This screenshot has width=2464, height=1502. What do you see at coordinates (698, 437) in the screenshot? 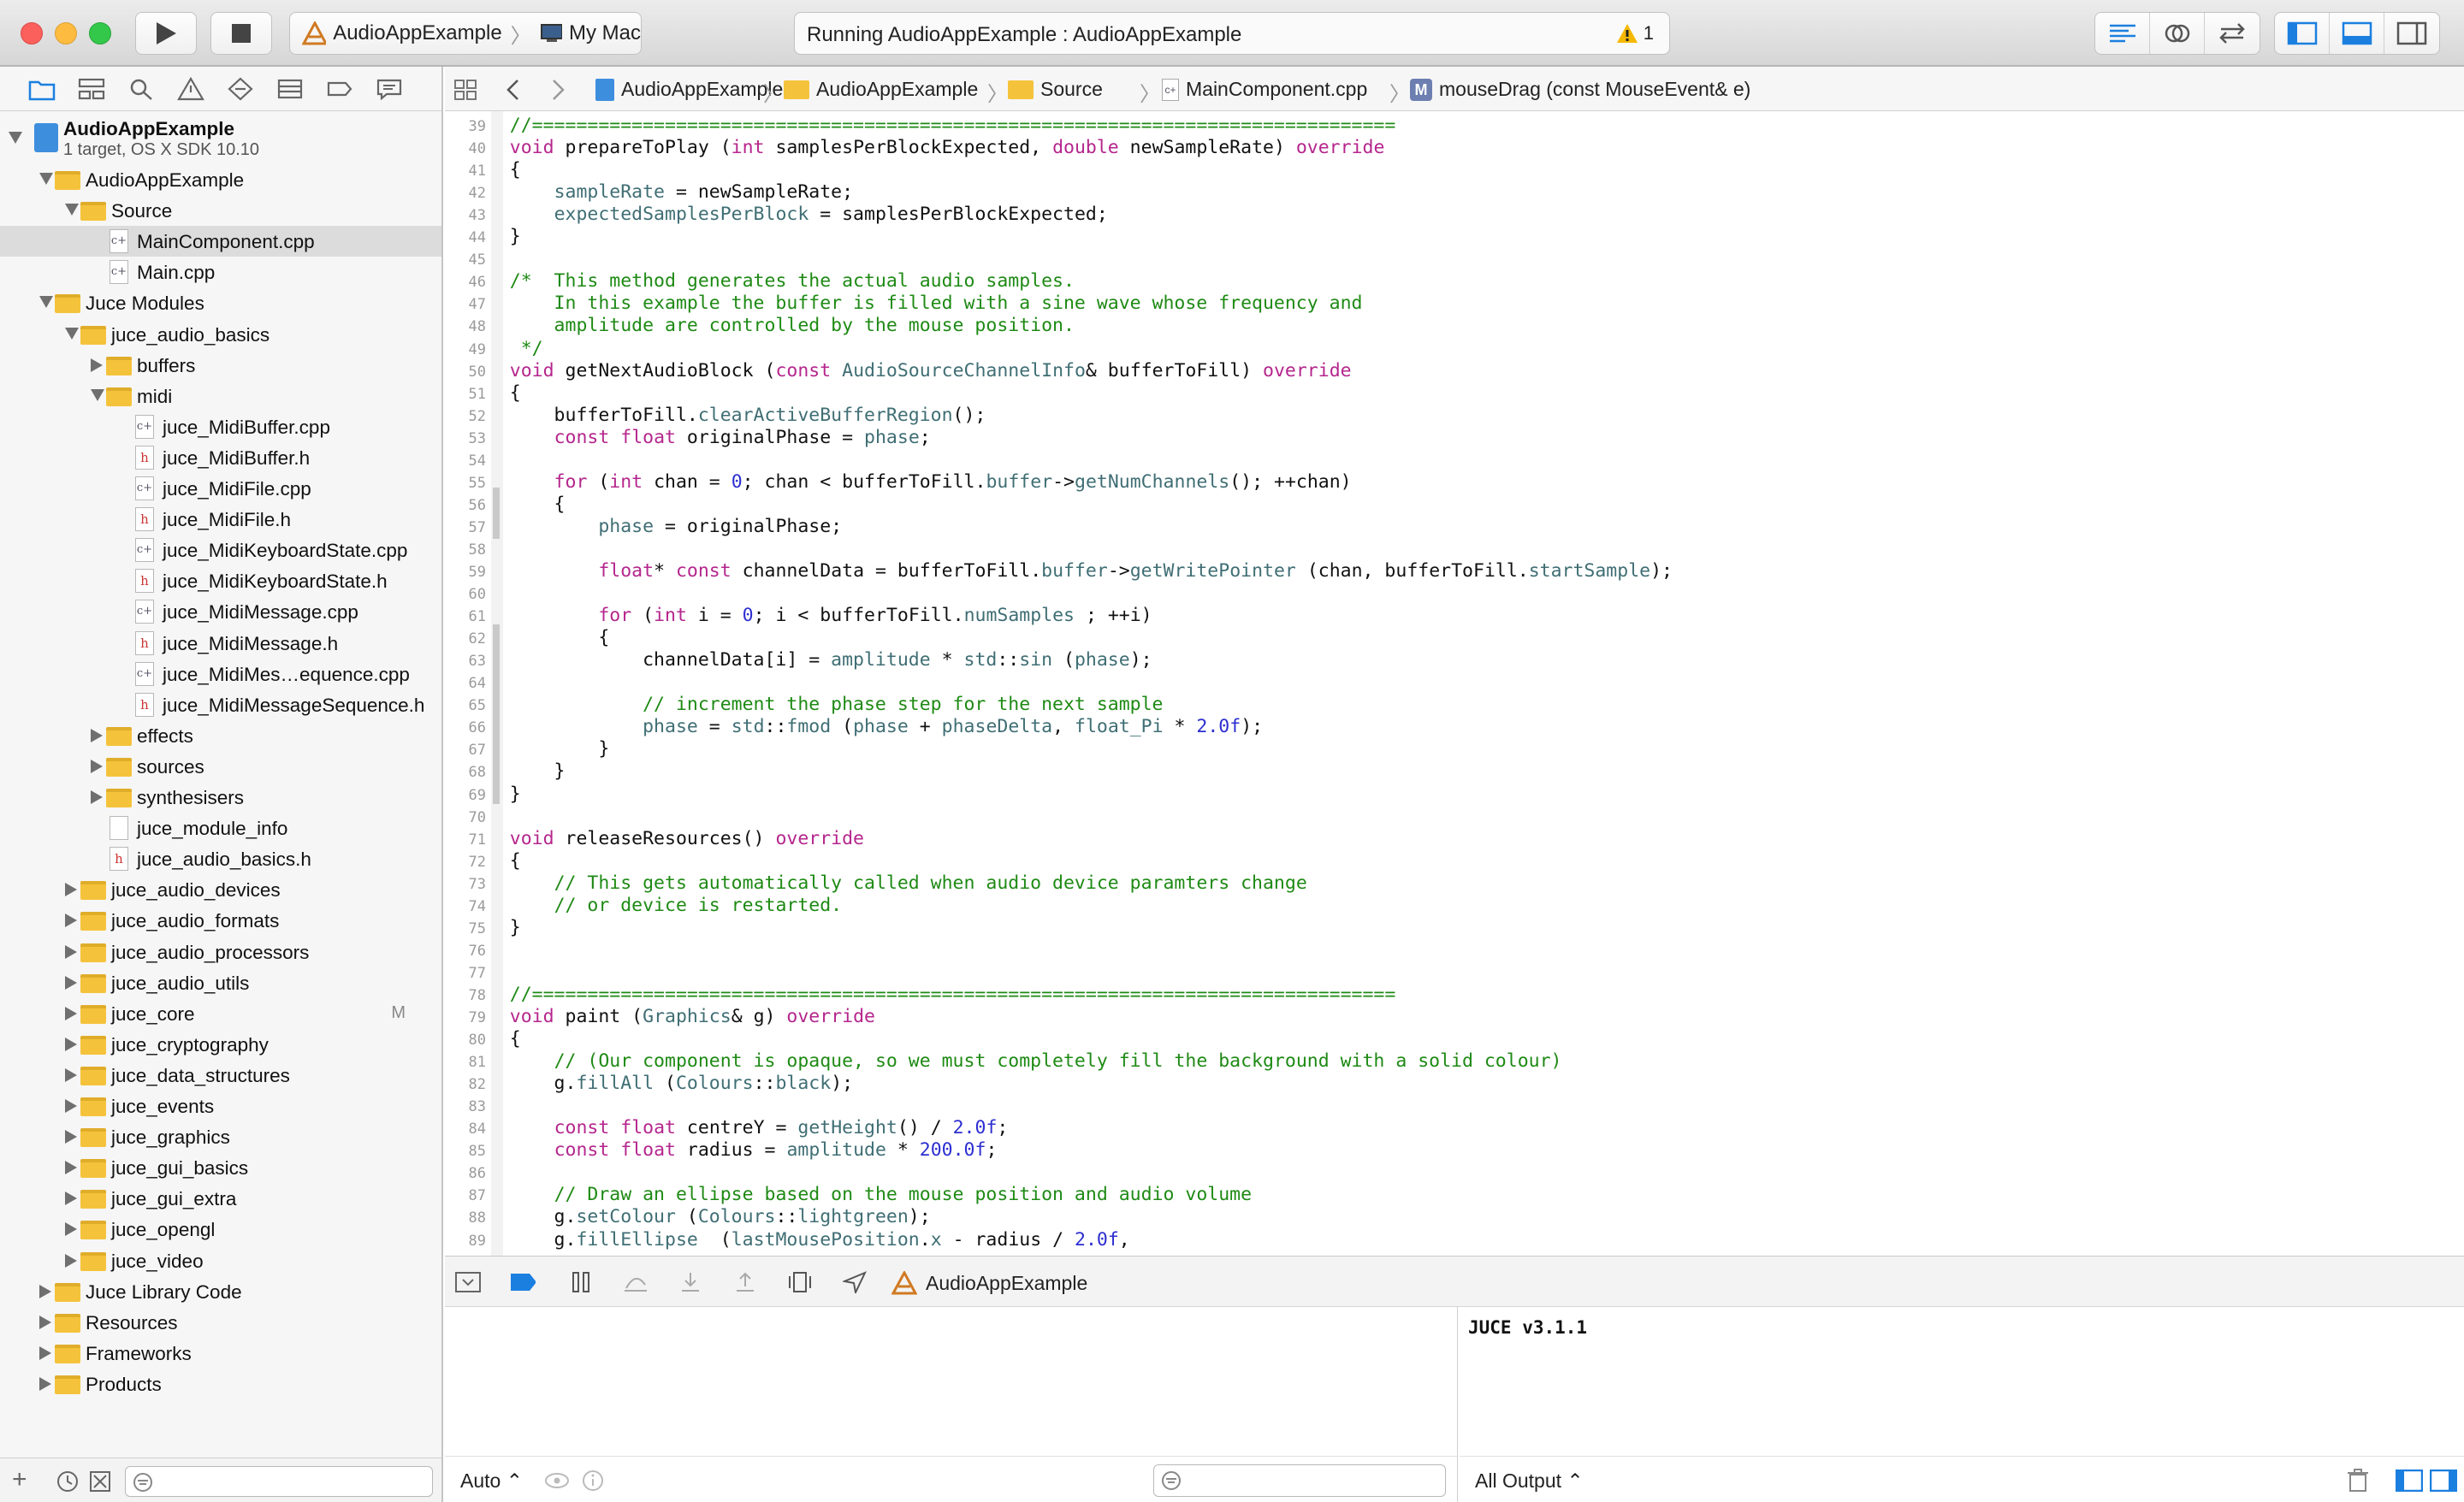
I see `code-line: const float originalPhase = phase;` at bounding box center [698, 437].